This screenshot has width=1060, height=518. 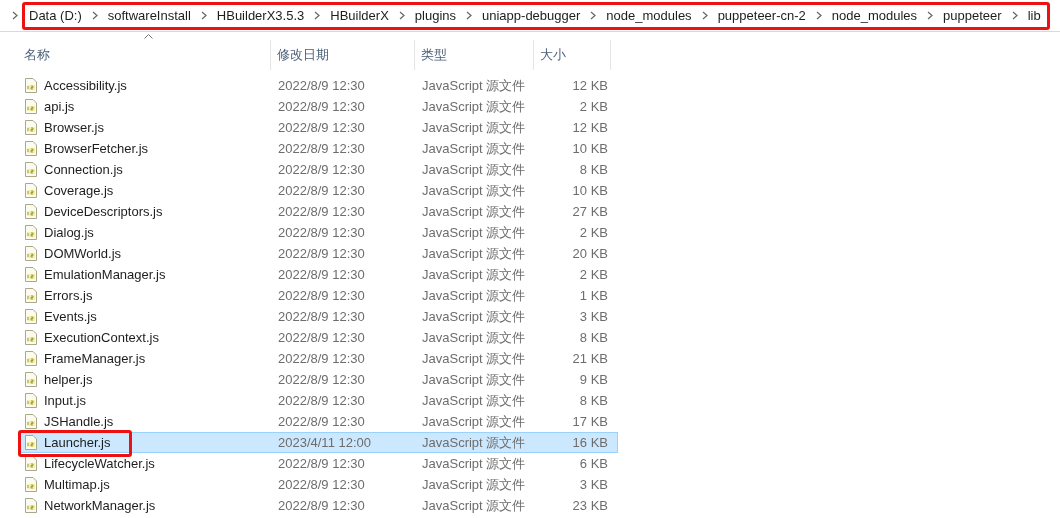 I want to click on file-row: Input.js 2022/8/9 12:30 JavaScript 源文件 8 KB, so click(x=318, y=400).